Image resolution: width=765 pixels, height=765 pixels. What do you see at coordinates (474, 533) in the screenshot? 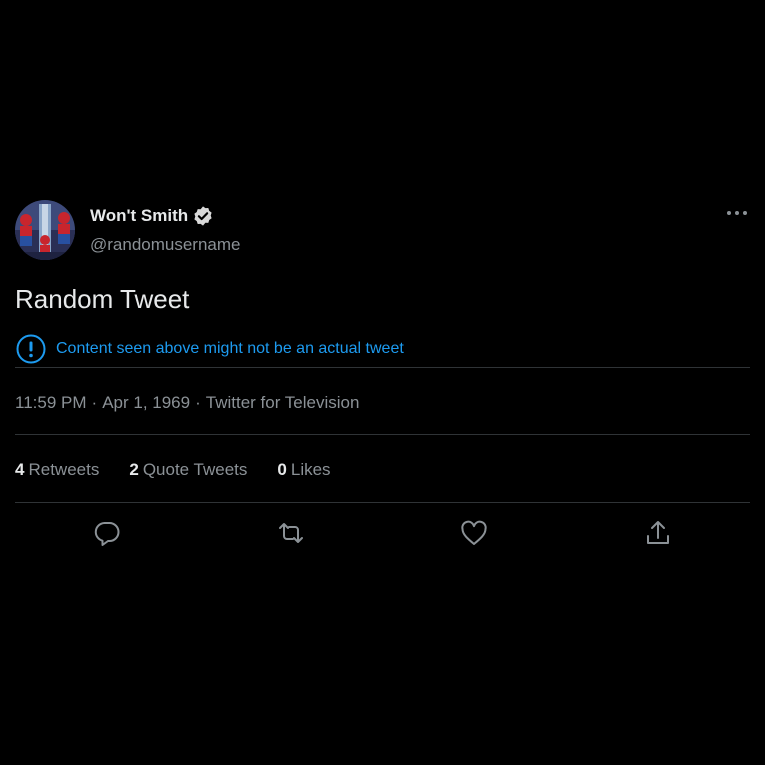
I see `heart-icon` at bounding box center [474, 533].